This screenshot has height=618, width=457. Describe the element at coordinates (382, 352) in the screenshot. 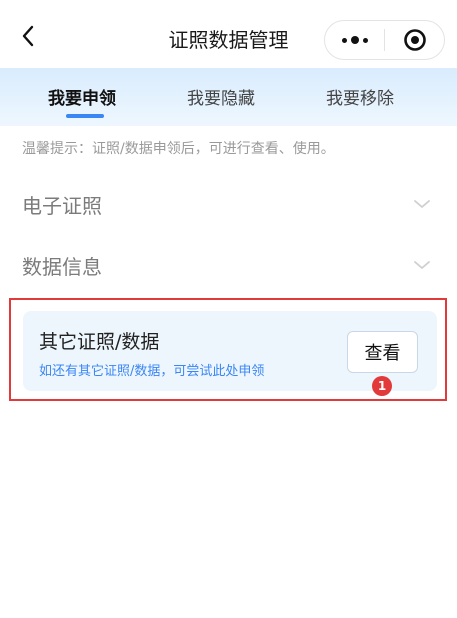

I see `view-button: 查看` at that location.